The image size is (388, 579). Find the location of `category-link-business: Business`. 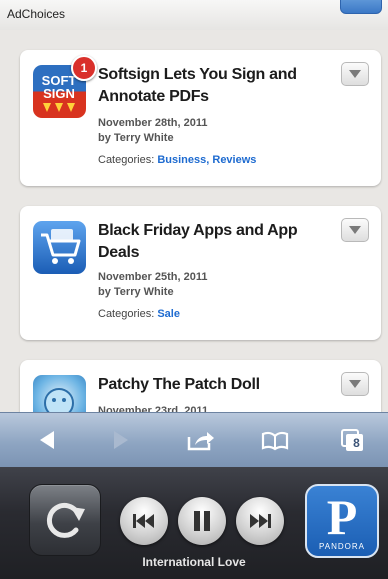

category-link-business: Business is located at coordinates (181, 160).